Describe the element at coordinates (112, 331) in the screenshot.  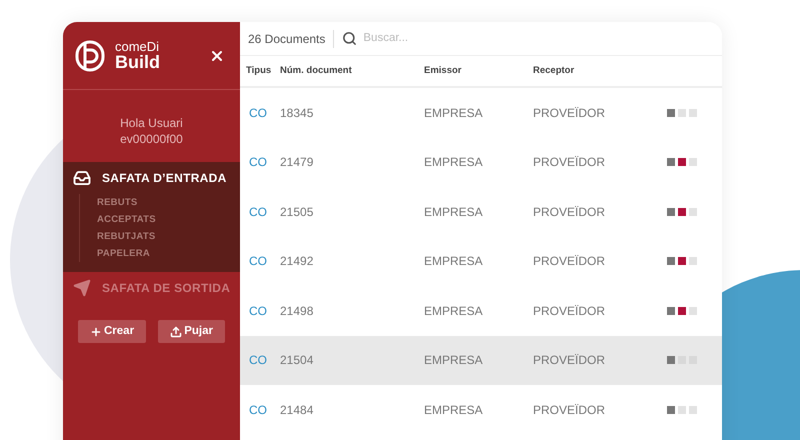
I see `sidebar-button: Crear` at that location.